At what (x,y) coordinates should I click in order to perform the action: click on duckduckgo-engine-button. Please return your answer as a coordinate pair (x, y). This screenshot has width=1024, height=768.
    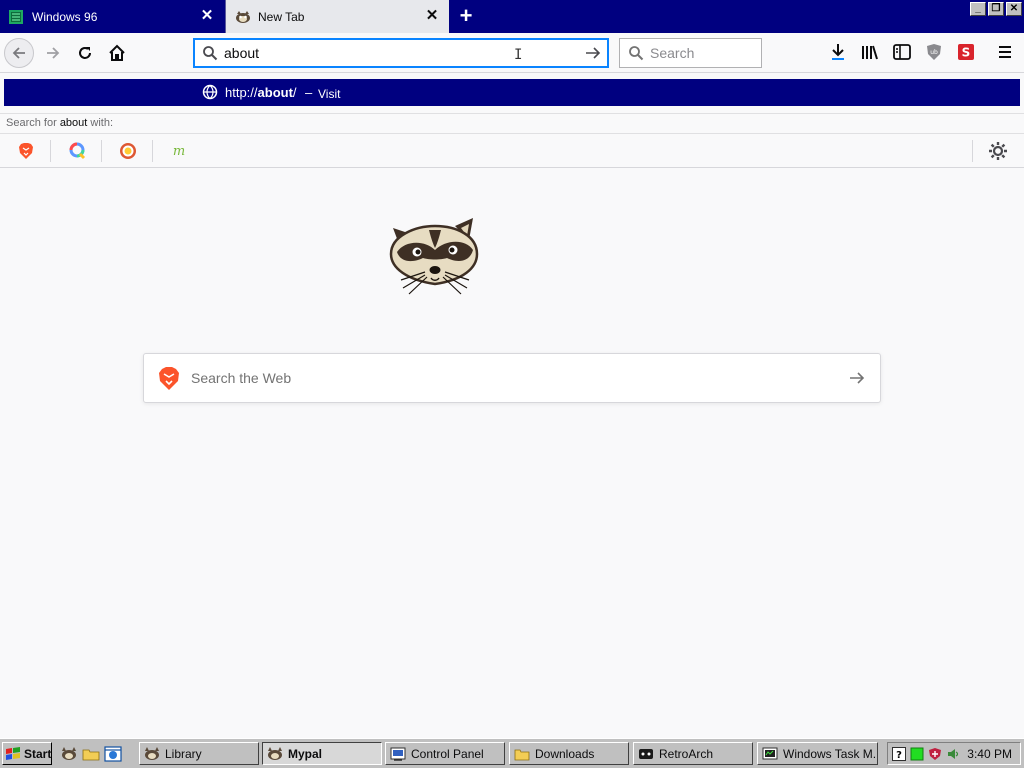
    Looking at the image, I should click on (128, 151).